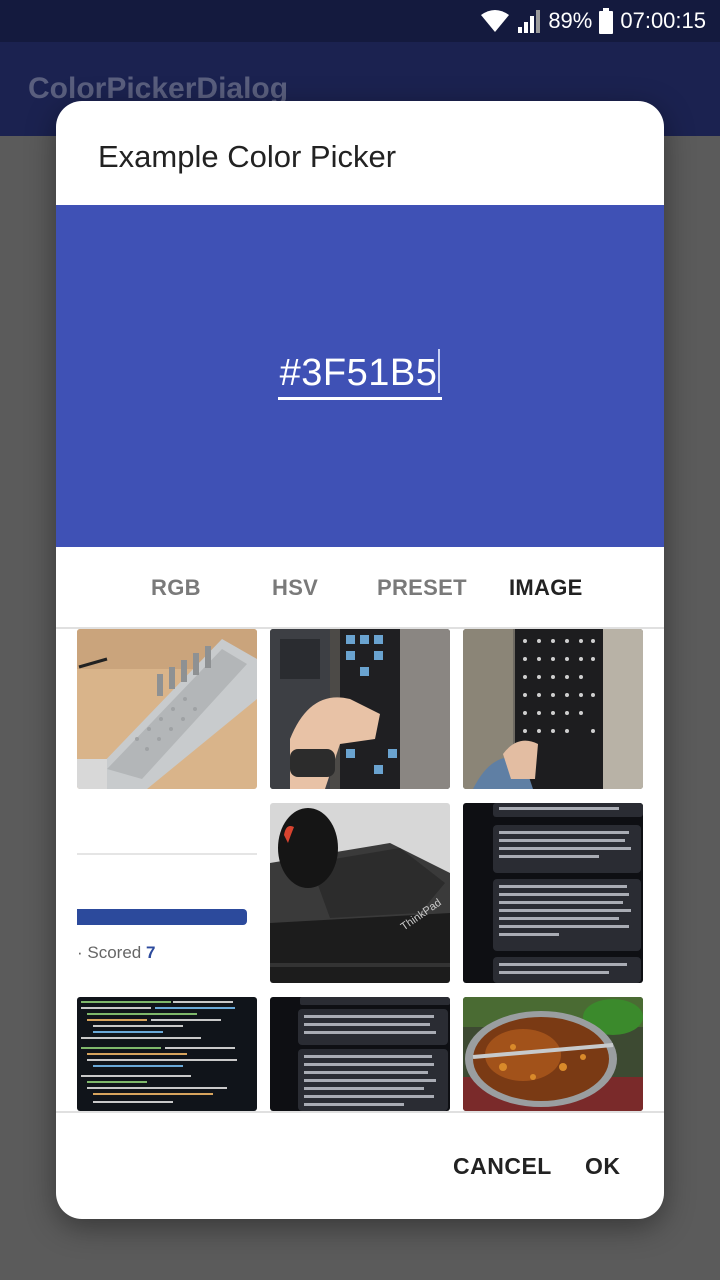 The image size is (720, 1280). What do you see at coordinates (360, 709) in the screenshot?
I see `image-keyboard-hand` at bounding box center [360, 709].